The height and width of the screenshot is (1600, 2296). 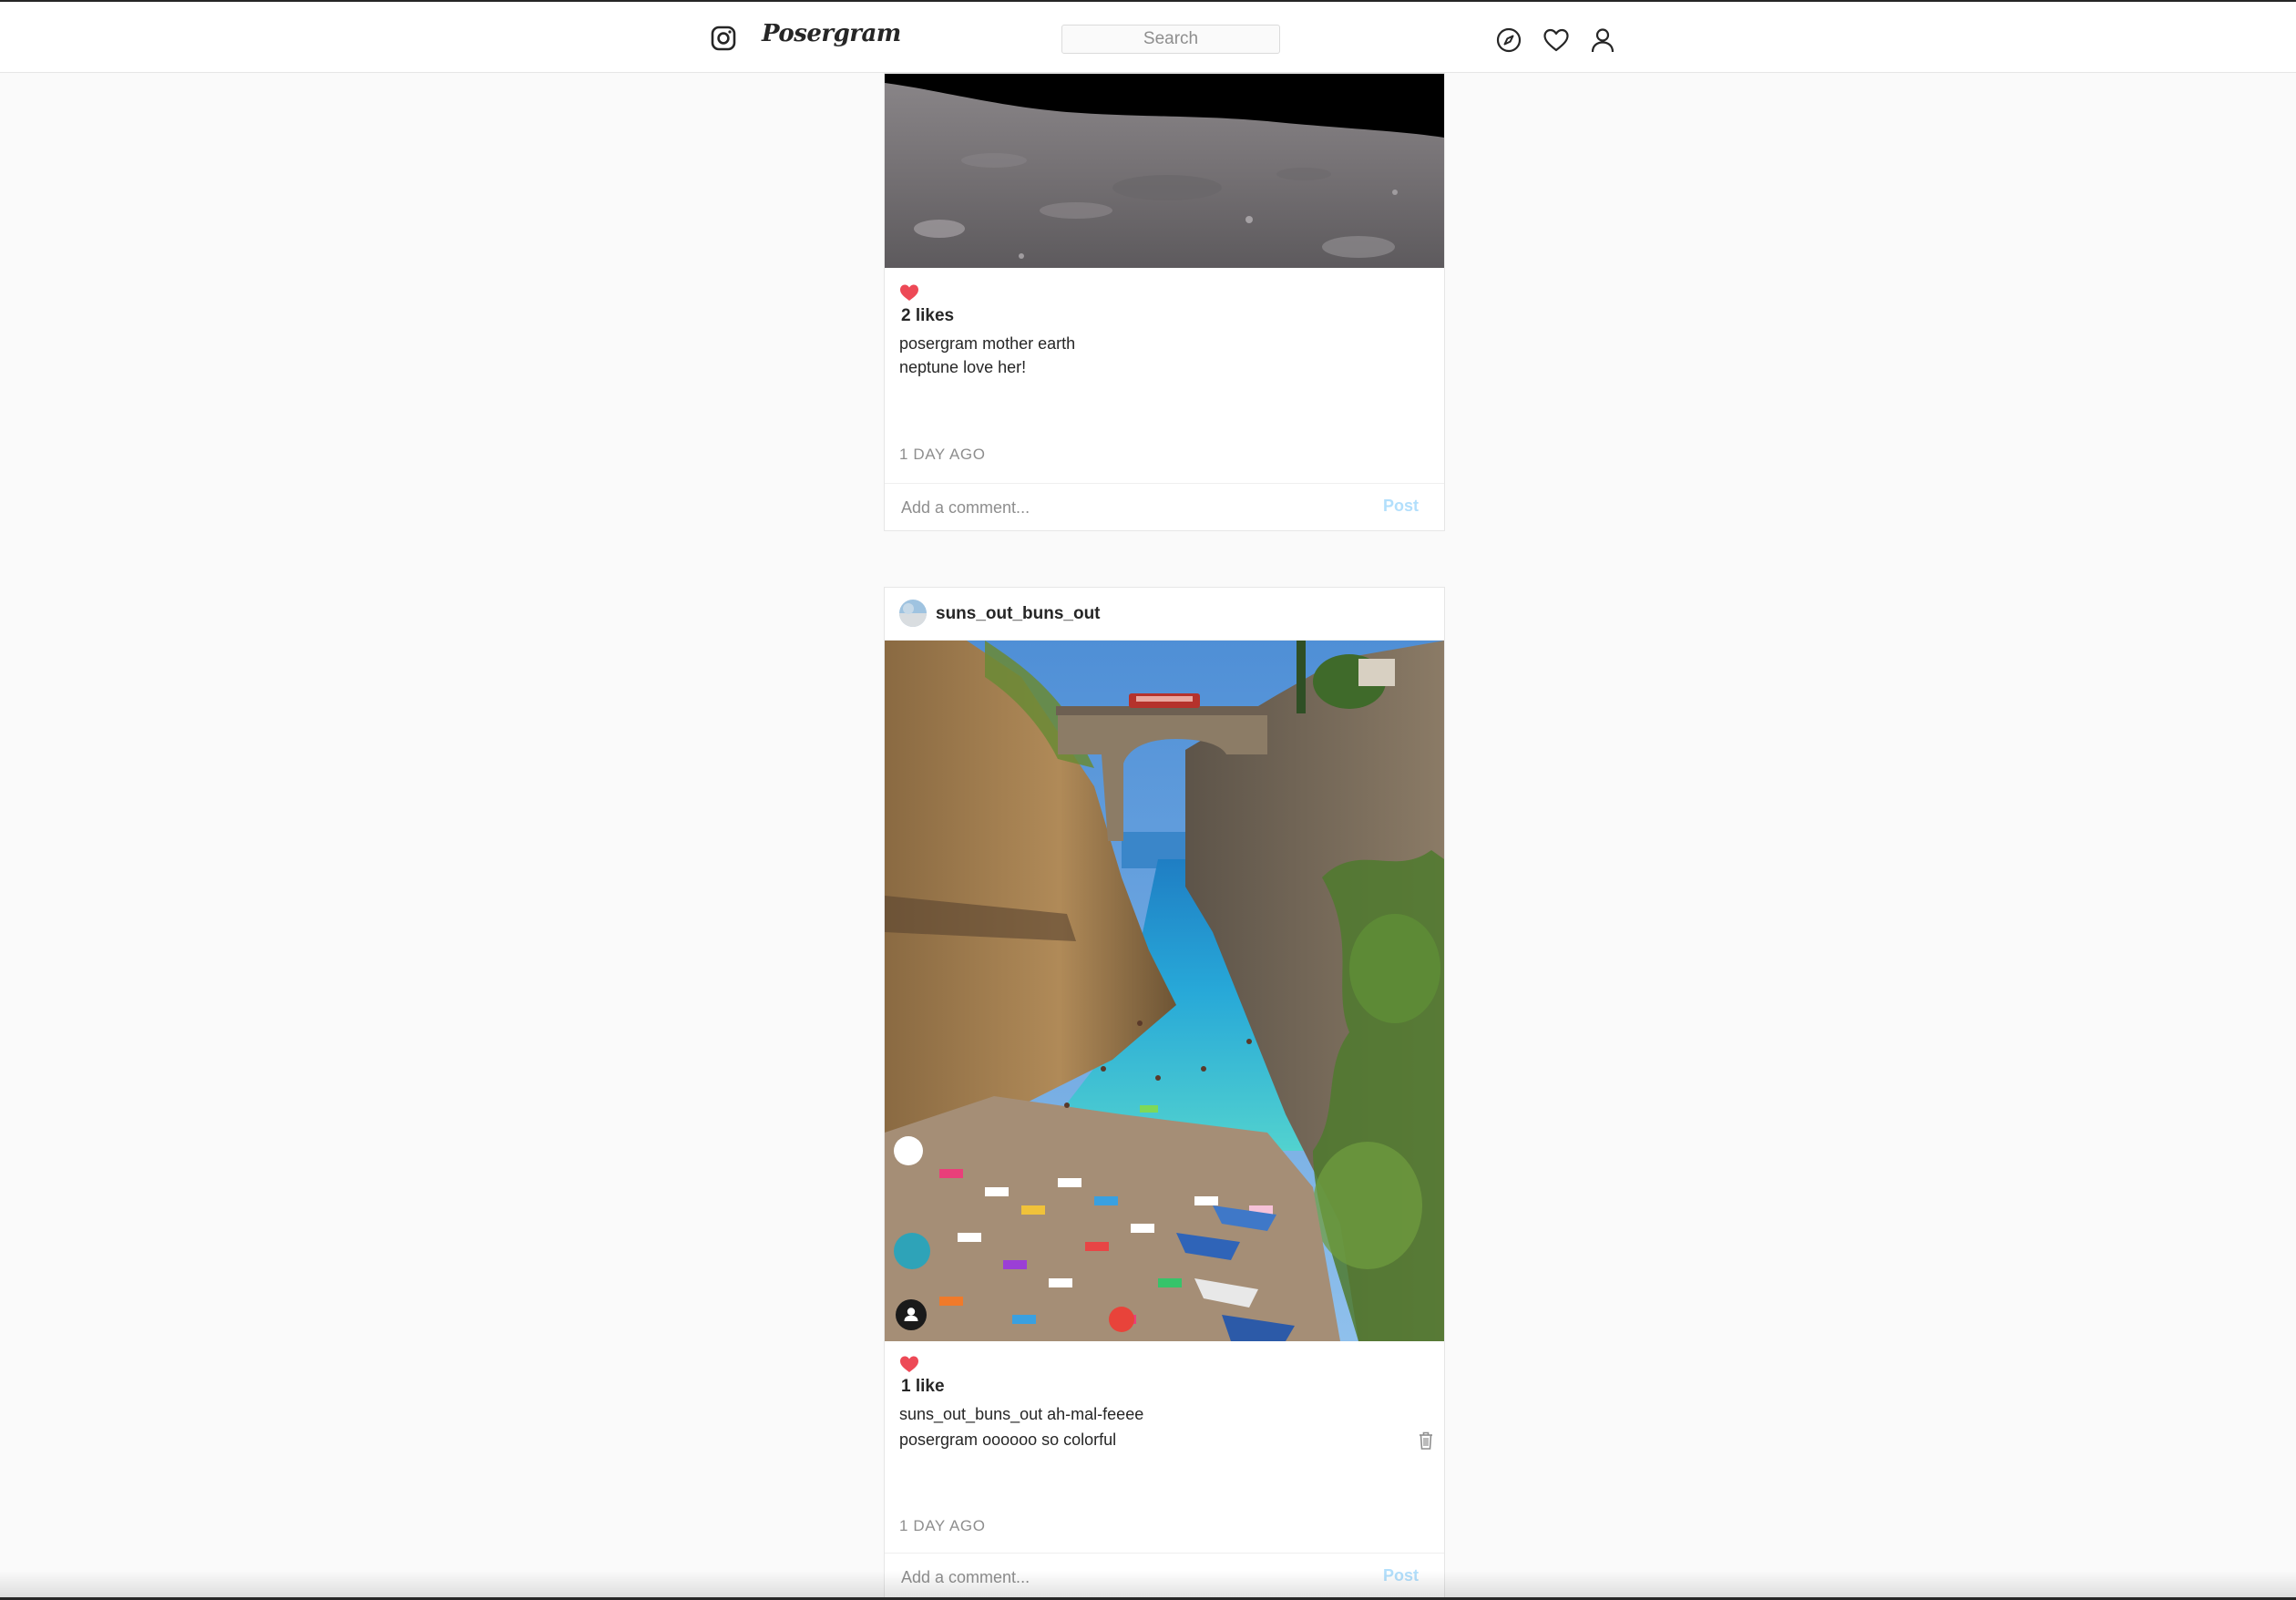 I want to click on comment: neptune love her!, so click(x=963, y=367).